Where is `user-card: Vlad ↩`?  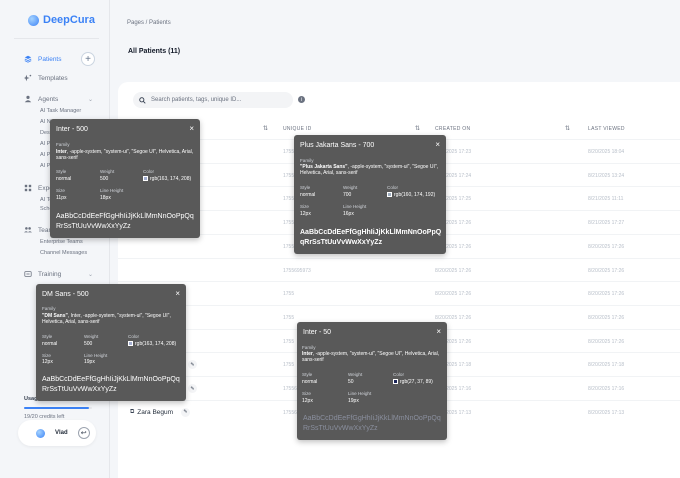
user-card: Vlad ↩ is located at coordinates (57, 433).